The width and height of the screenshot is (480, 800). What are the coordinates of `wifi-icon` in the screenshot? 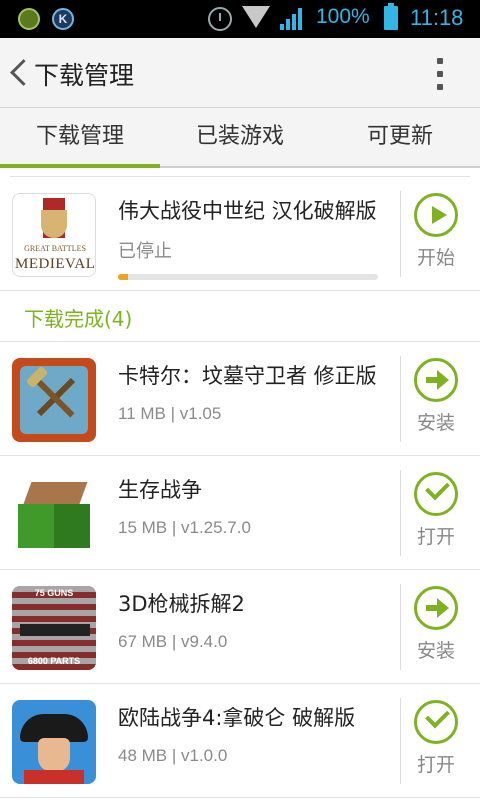 It's located at (256, 17).